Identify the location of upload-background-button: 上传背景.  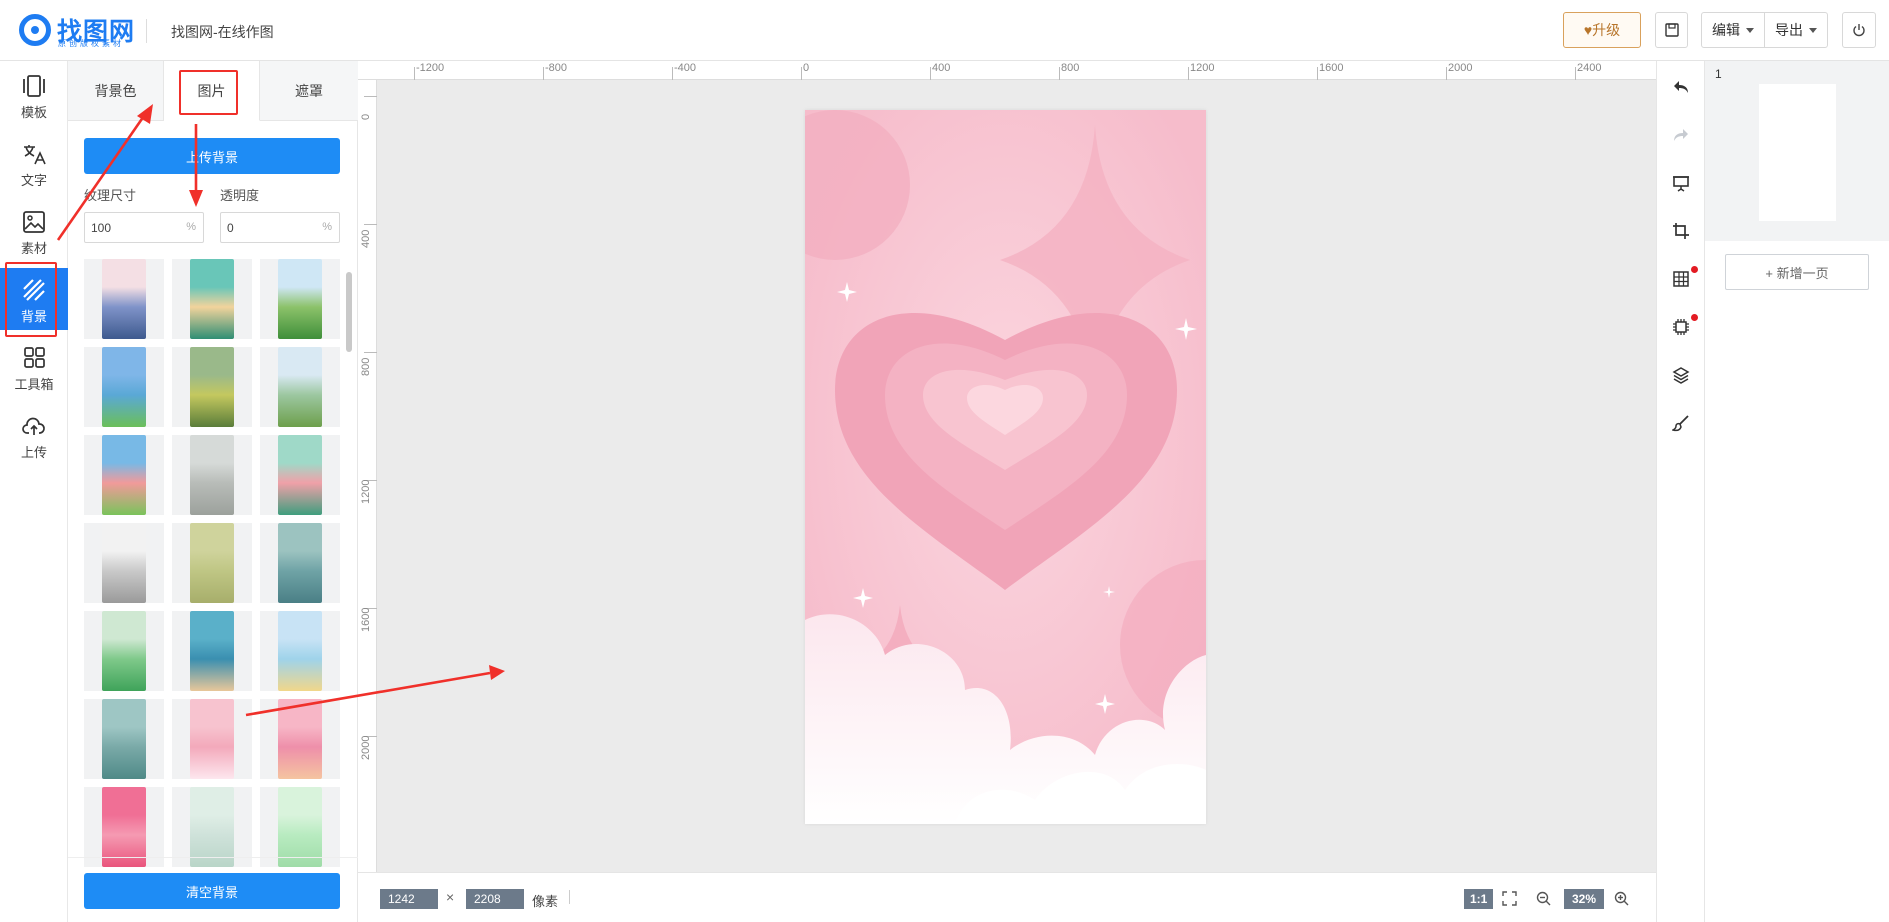
(212, 156).